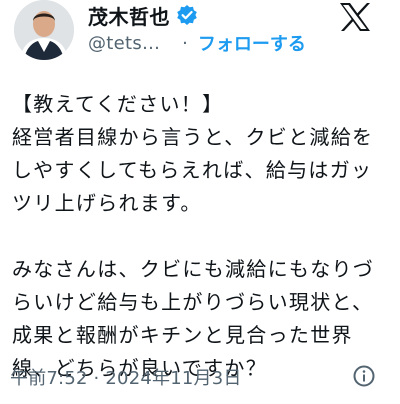 The width and height of the screenshot is (400, 404). Describe the element at coordinates (126, 377) in the screenshot. I see `tweet-timestamp: 午前7:52 · 2024年11月3日` at that location.